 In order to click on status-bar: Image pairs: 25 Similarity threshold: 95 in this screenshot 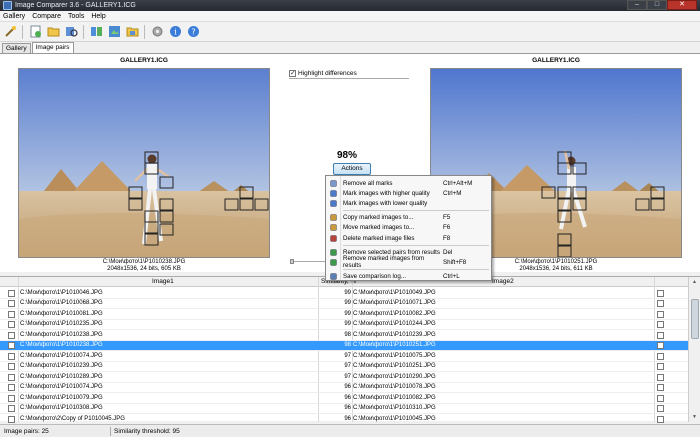, I will do `click(350, 430)`.